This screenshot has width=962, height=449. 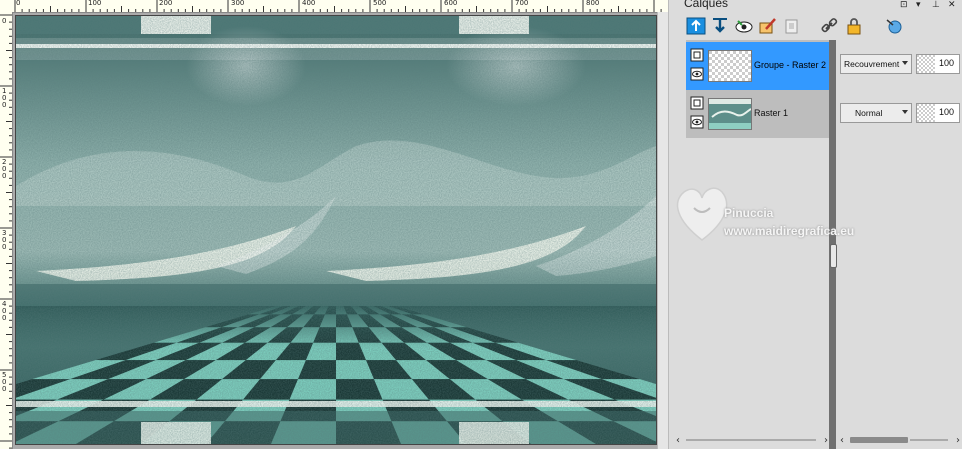 I want to click on ruler-label: 600, so click(x=451, y=3).